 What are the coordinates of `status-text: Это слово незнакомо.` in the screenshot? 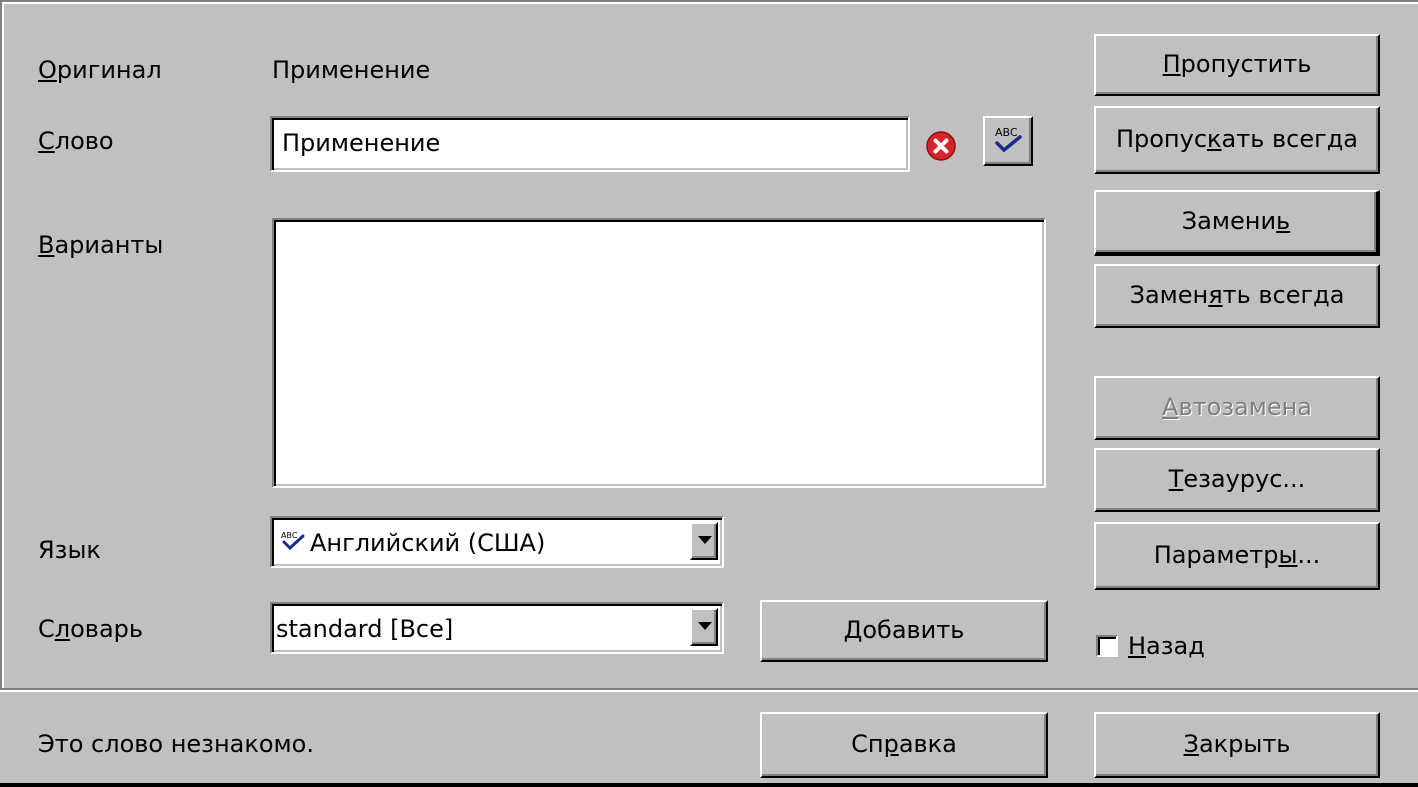 It's located at (176, 744).